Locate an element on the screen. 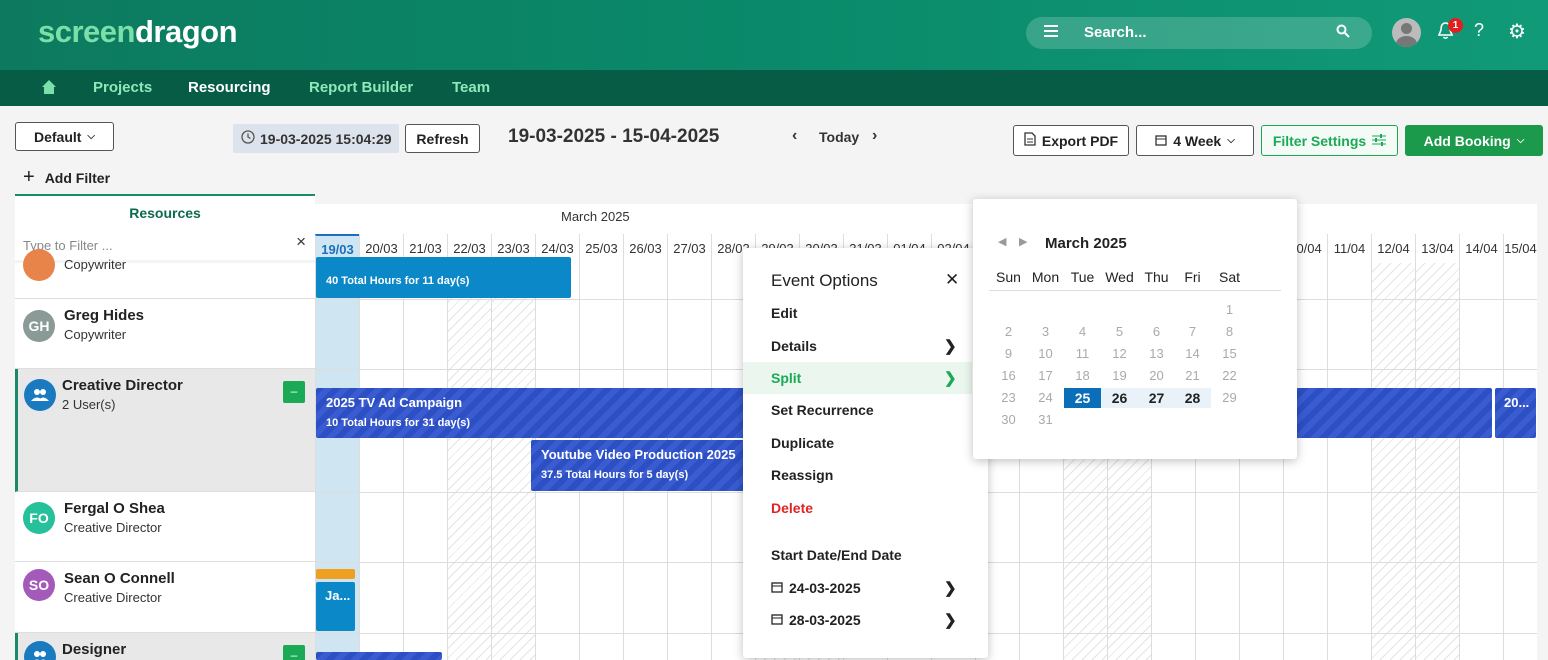 The width and height of the screenshot is (1548, 660). date-picker-day: 28 is located at coordinates (1192, 398).